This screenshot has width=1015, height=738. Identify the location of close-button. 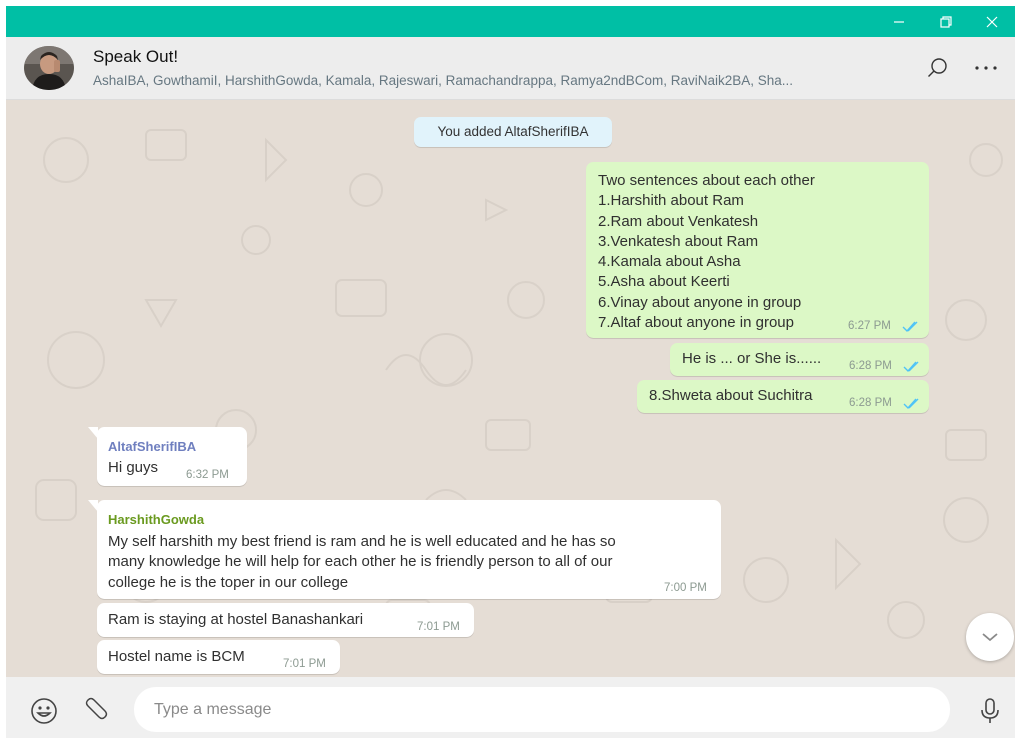
(992, 21).